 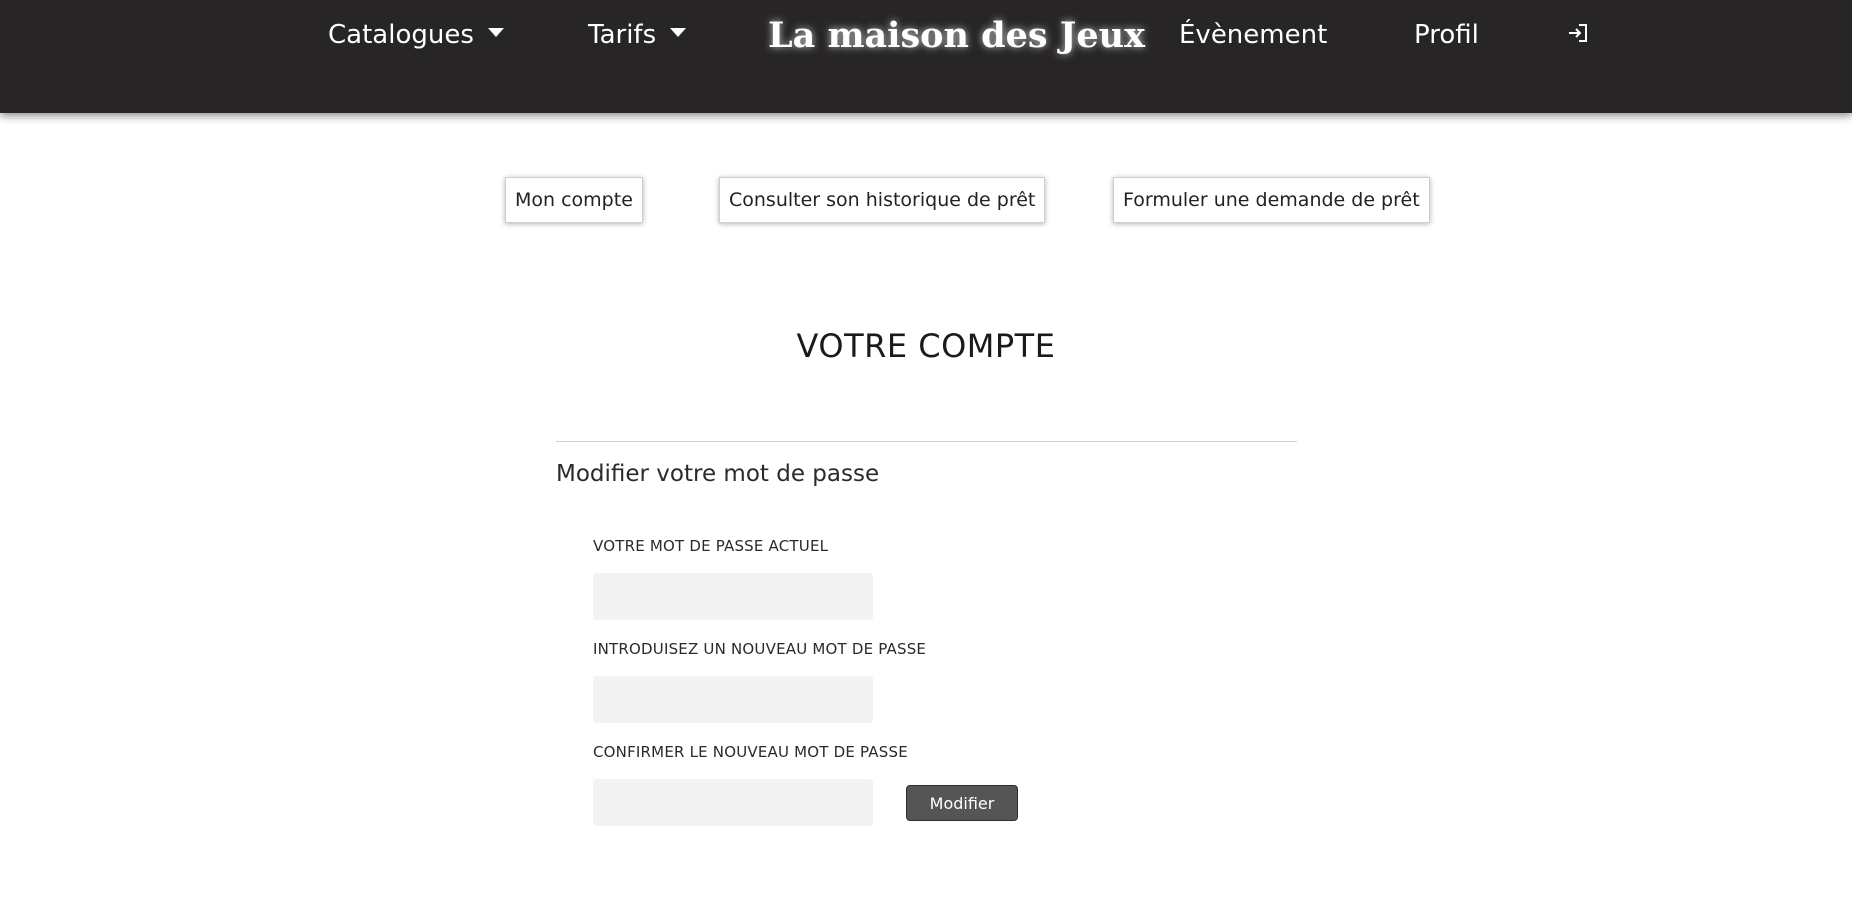 I want to click on modifier-button: Modifier, so click(x=962, y=803).